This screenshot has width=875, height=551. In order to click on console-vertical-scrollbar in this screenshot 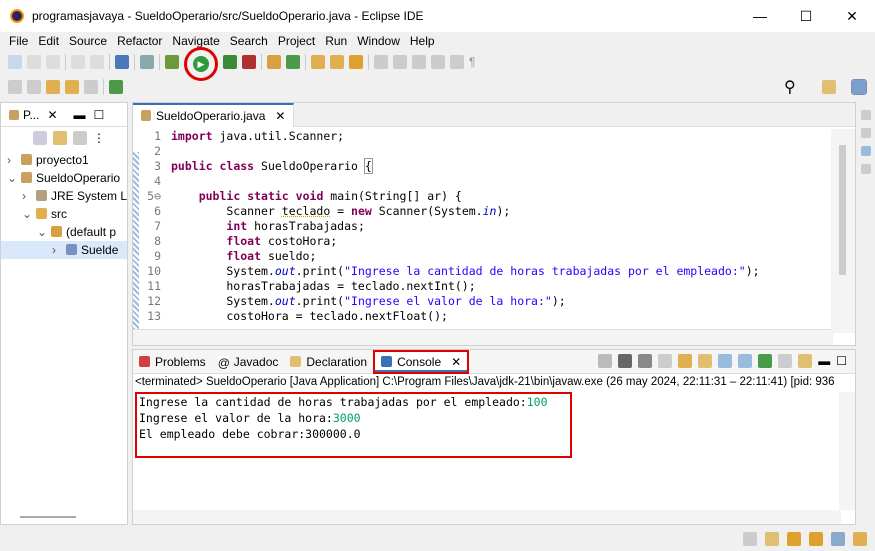, I will do `click(847, 451)`.